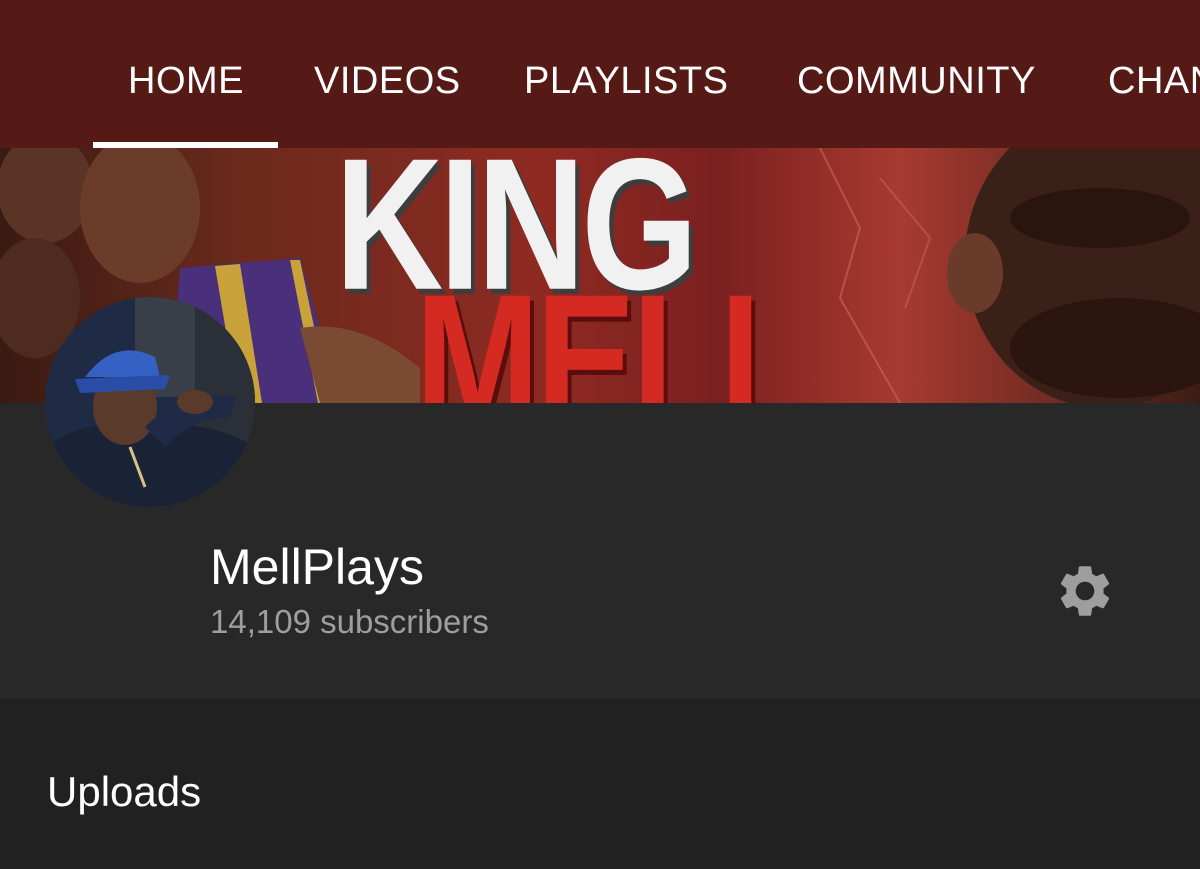 The image size is (1200, 869). I want to click on channel-avatar, so click(150, 402).